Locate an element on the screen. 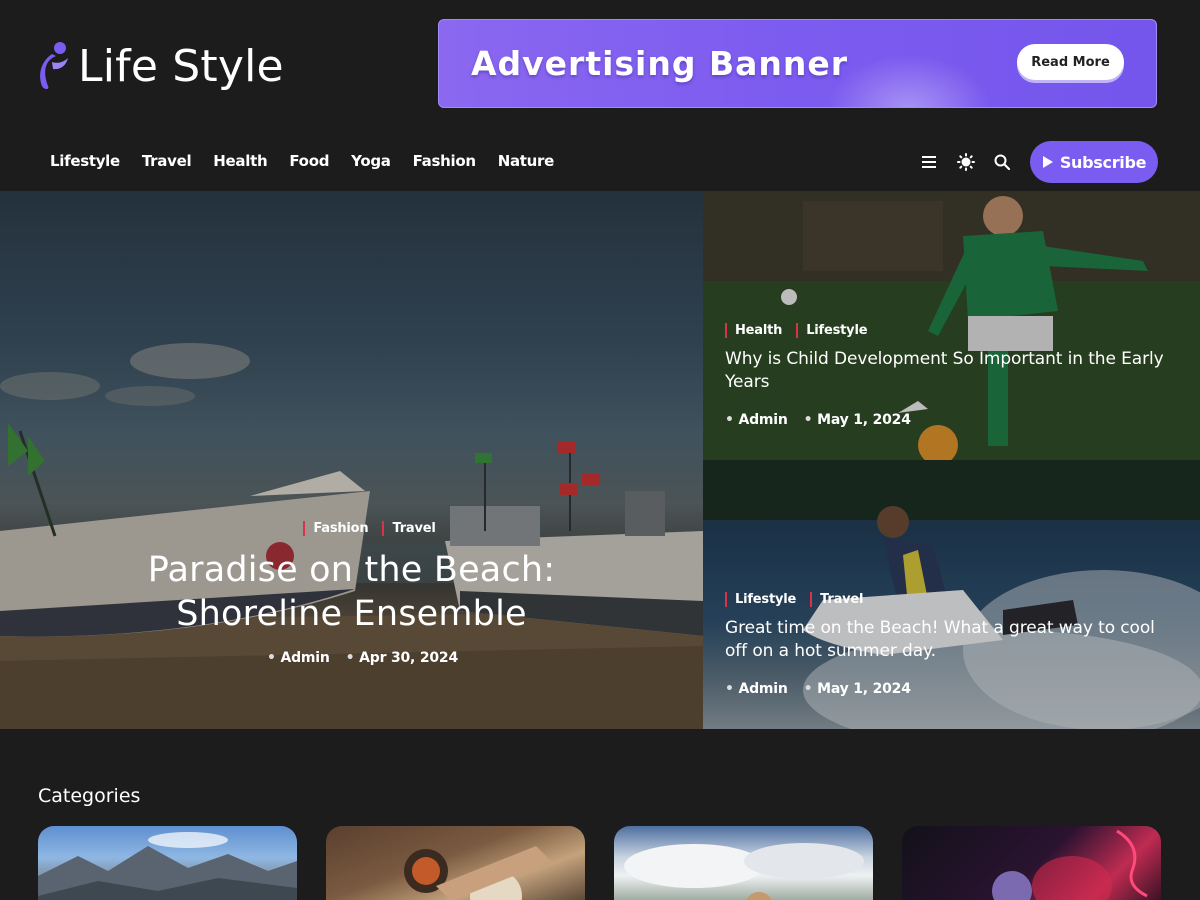  logo-figure-icon is located at coordinates (54, 65).